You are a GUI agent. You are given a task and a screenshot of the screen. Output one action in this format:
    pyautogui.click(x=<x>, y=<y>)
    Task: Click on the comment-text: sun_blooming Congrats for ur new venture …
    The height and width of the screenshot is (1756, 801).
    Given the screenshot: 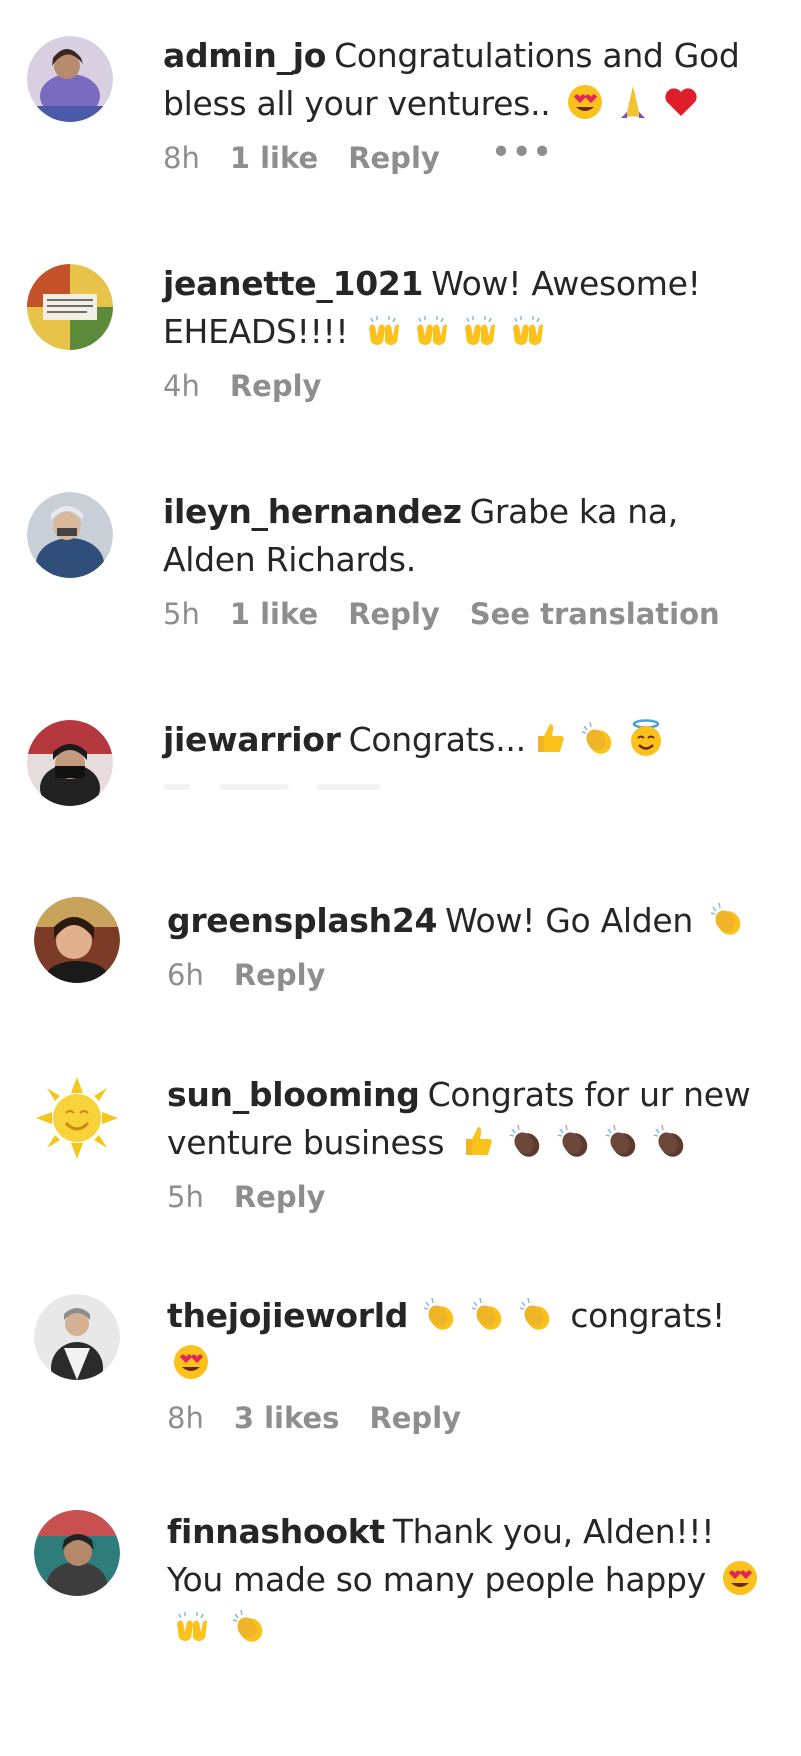 What is the action you would take?
    pyautogui.click(x=473, y=1119)
    